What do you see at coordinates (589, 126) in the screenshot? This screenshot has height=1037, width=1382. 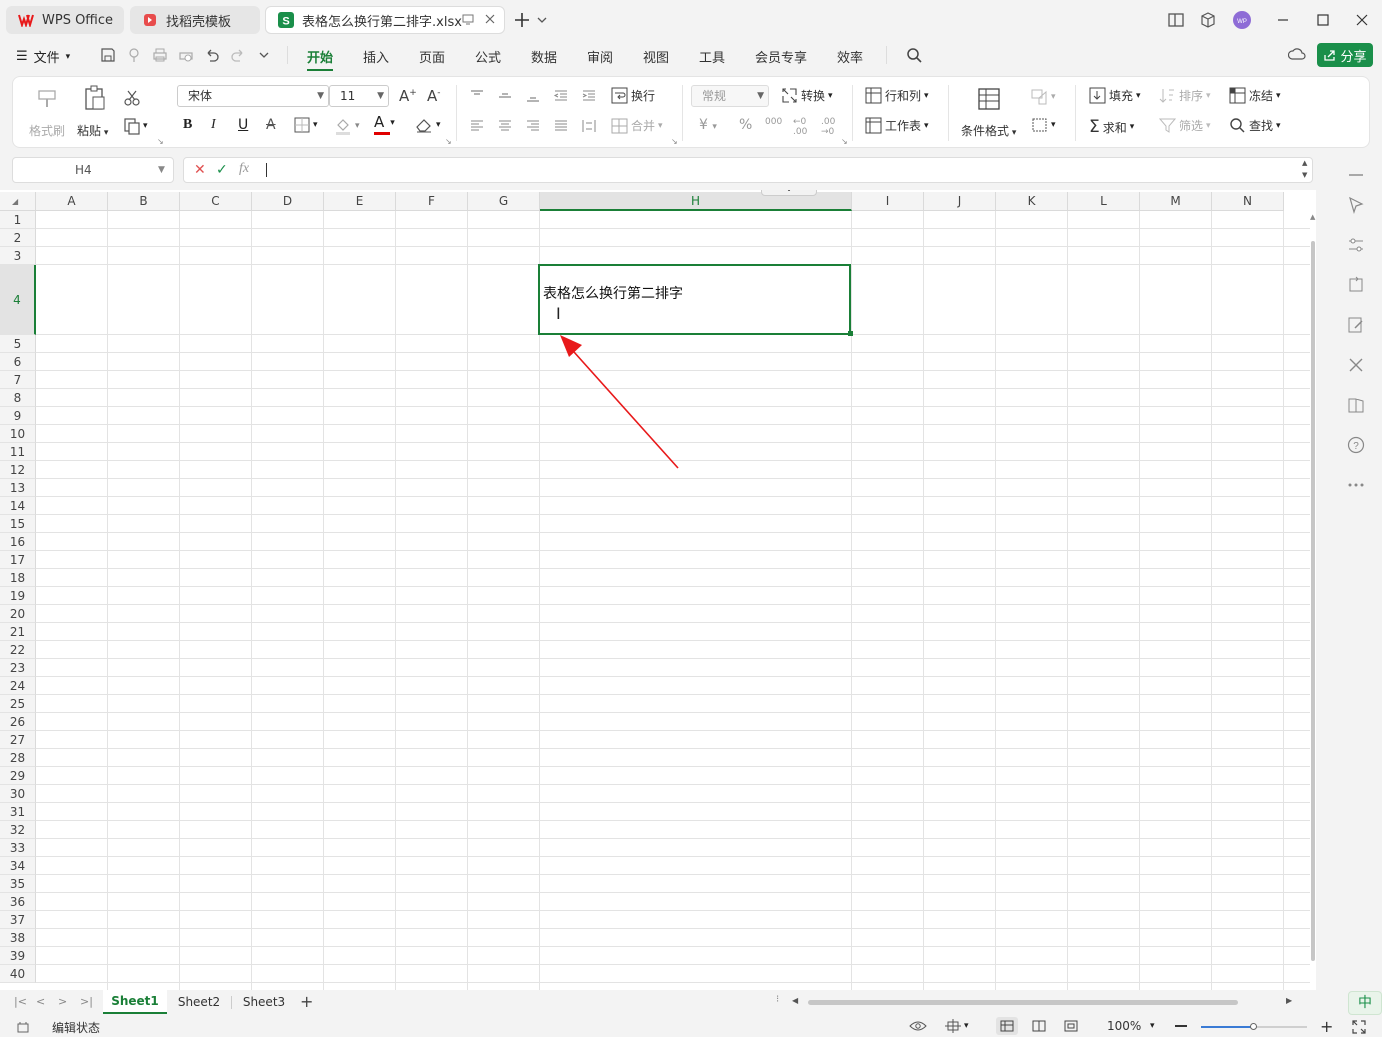 I see `distributed-icon` at bounding box center [589, 126].